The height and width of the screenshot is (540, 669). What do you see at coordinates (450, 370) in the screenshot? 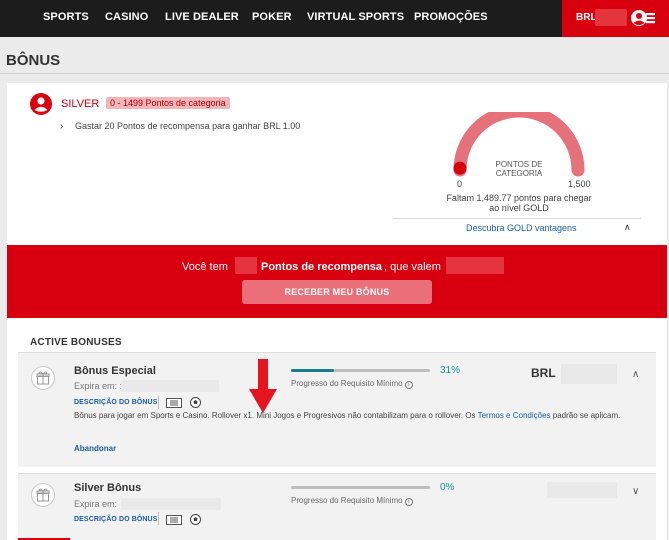
I see `rollover-percent: 31%` at bounding box center [450, 370].